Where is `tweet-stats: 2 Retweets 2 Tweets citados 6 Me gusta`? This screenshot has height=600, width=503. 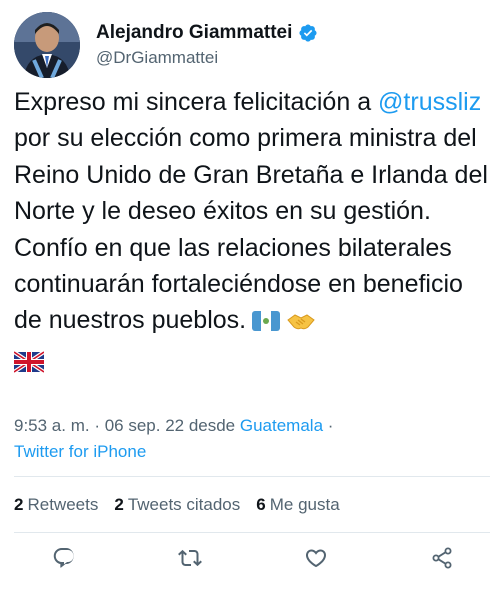
tweet-stats: 2 Retweets 2 Tweets citados 6 Me gusta is located at coordinates (185, 505).